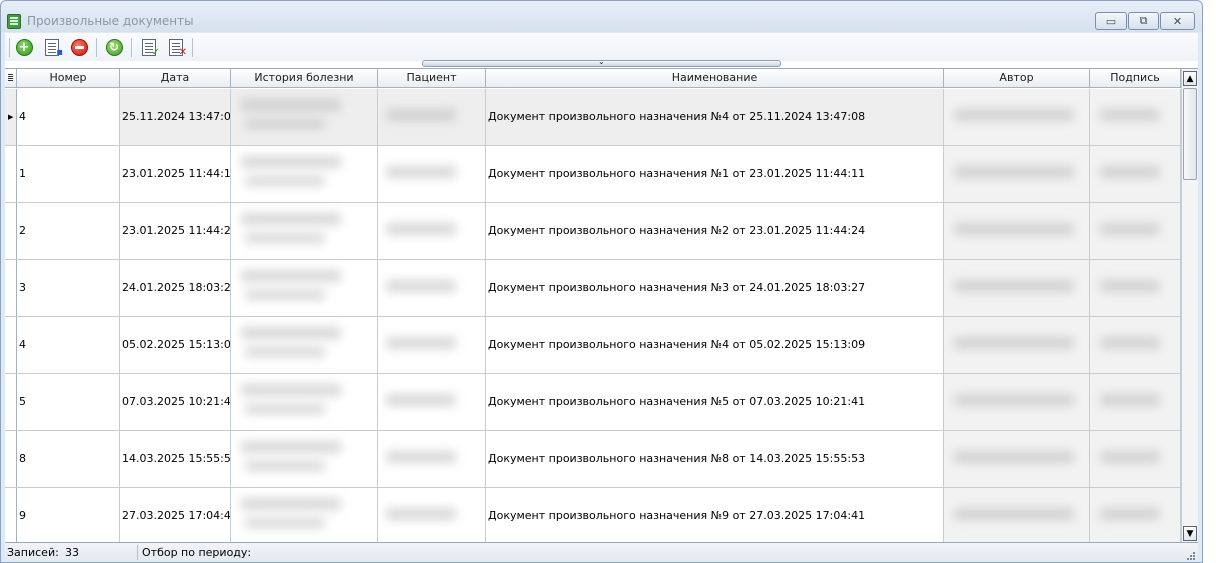  I want to click on cell-date: 24.01.2025 18:03:27, so click(175, 288).